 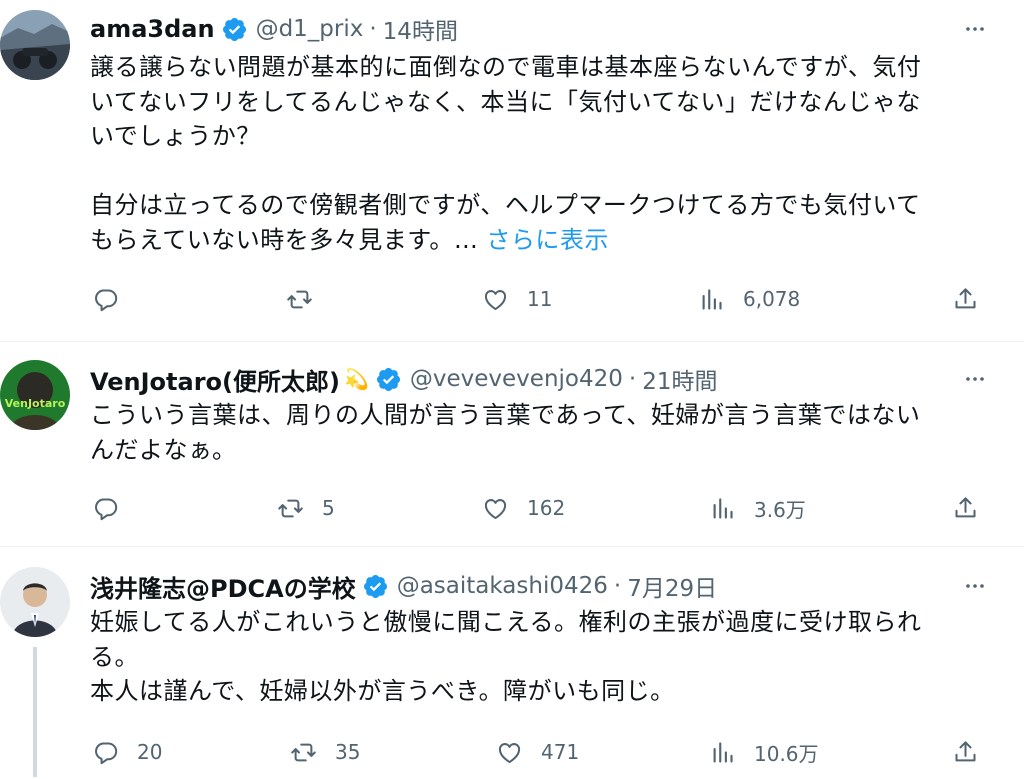 What do you see at coordinates (505, 101) in the screenshot?
I see `tweet-text-line: いてないフリをしてるんじゃなく、本当に「気付いてない」だけなんじゃな` at bounding box center [505, 101].